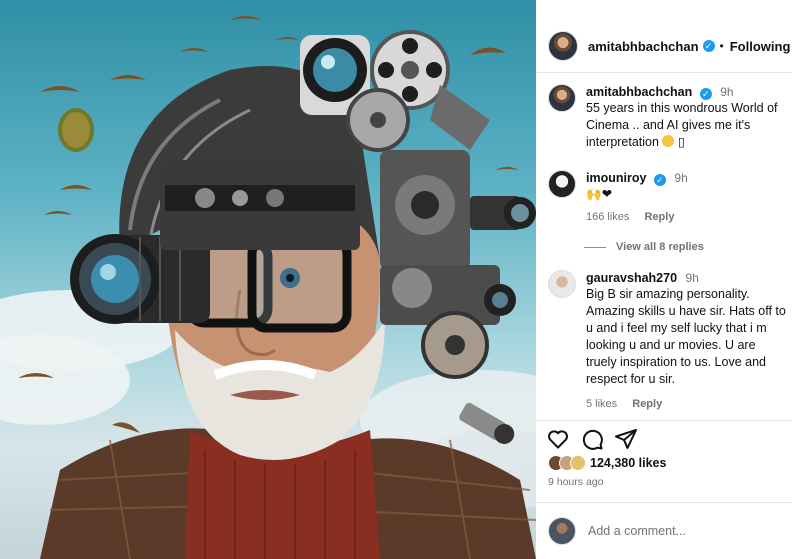 This screenshot has width=792, height=559. I want to click on post-actions, so click(597, 439).